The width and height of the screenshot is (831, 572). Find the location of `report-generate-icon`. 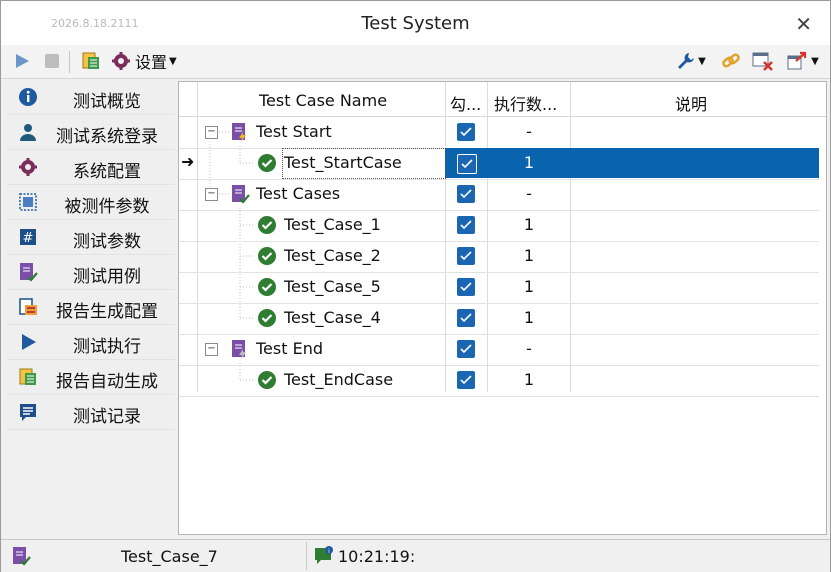

report-generate-icon is located at coordinates (28, 377).